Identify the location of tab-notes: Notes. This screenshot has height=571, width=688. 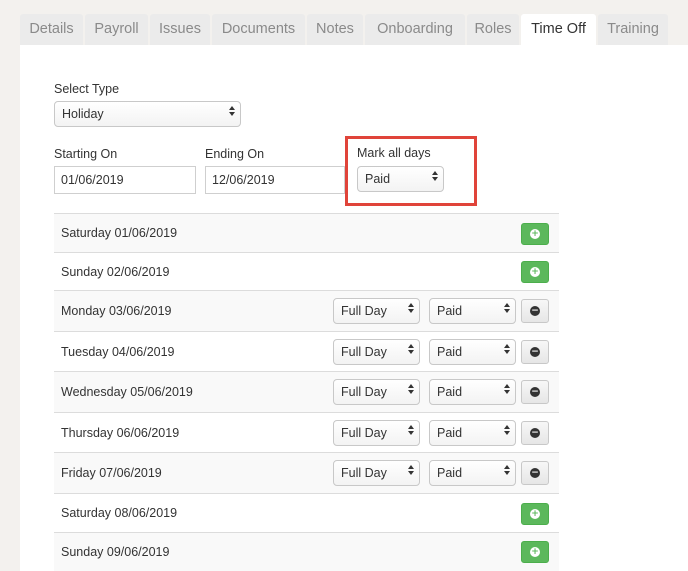
(335, 29).